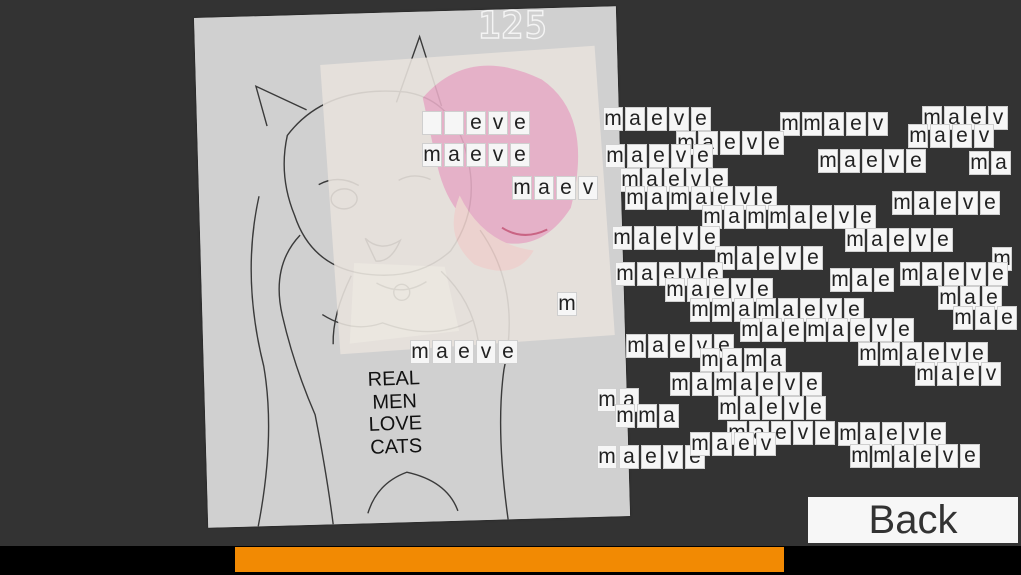 This screenshot has width=1021, height=575. I want to click on word-tile-group: mama, so click(743, 360).